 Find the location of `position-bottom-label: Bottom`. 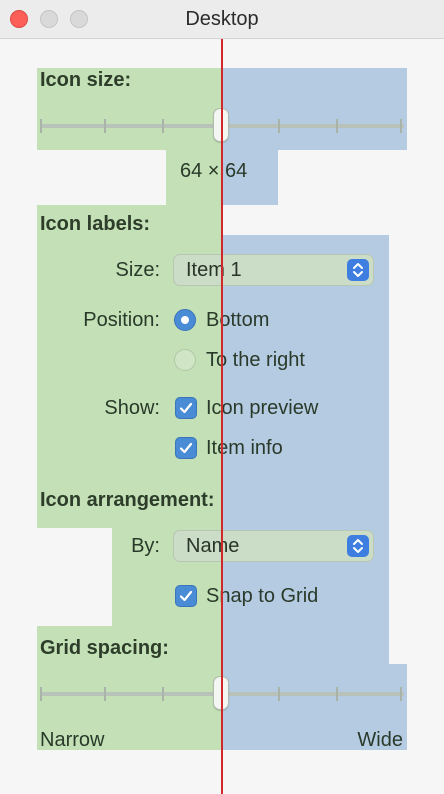

position-bottom-label: Bottom is located at coordinates (237, 320).